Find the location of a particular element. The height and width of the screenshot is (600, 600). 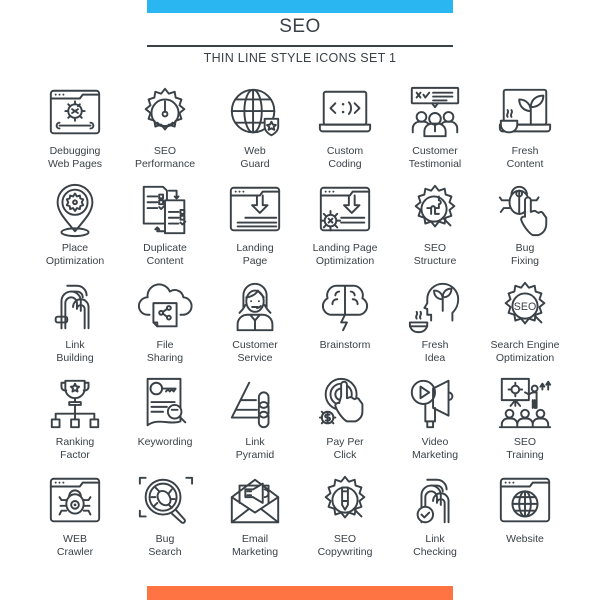

search-engine-optimization-icon: SEO is located at coordinates (525, 307).